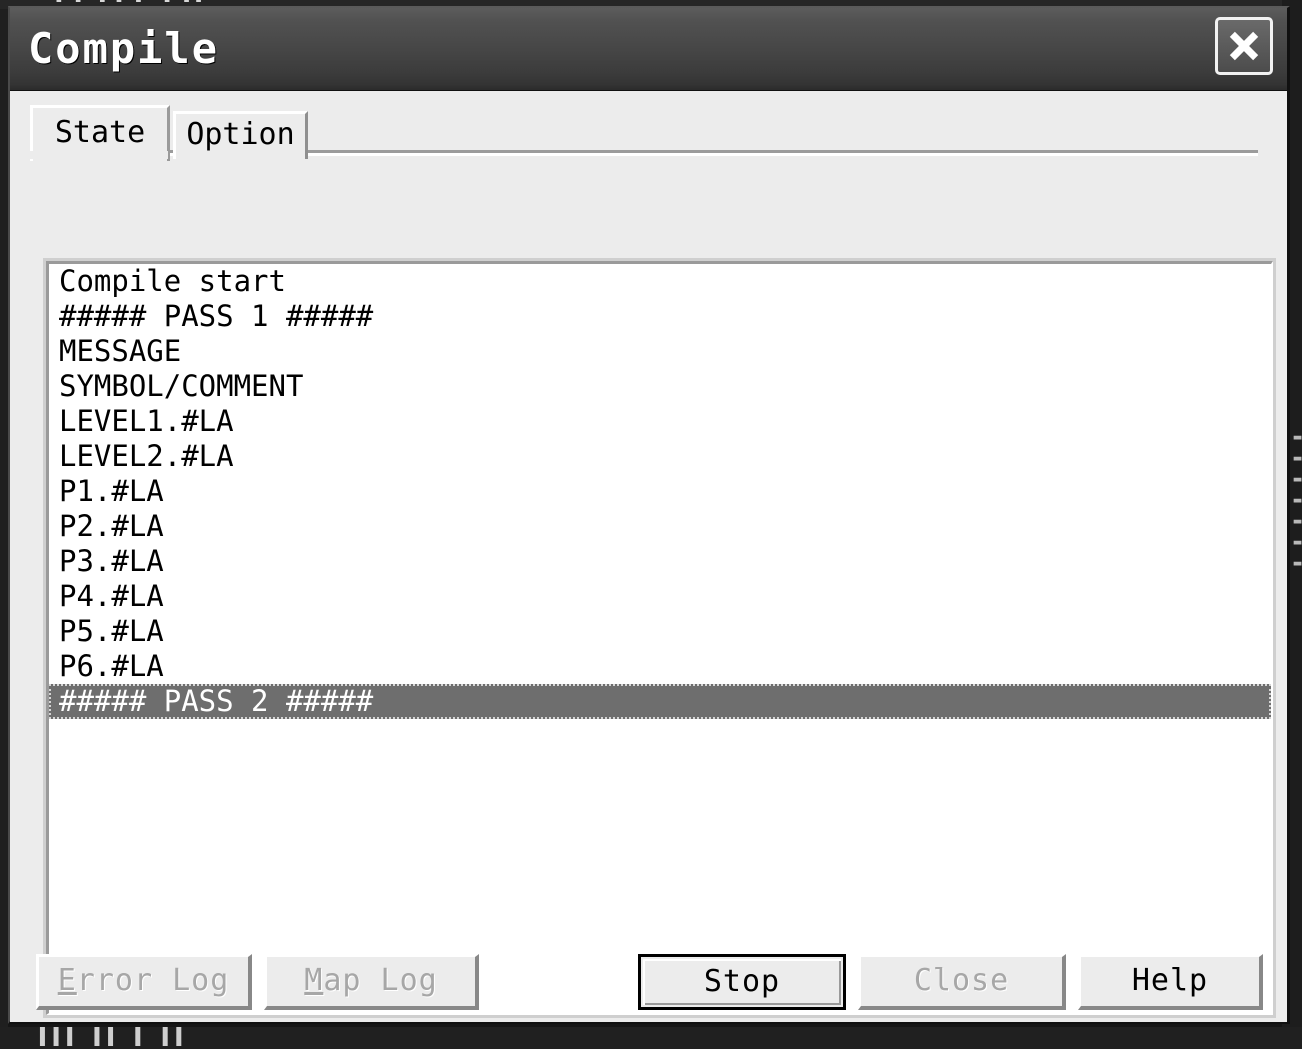 The image size is (1302, 1049). Describe the element at coordinates (660, 491) in the screenshot. I see `list-item: P1.#LA` at that location.